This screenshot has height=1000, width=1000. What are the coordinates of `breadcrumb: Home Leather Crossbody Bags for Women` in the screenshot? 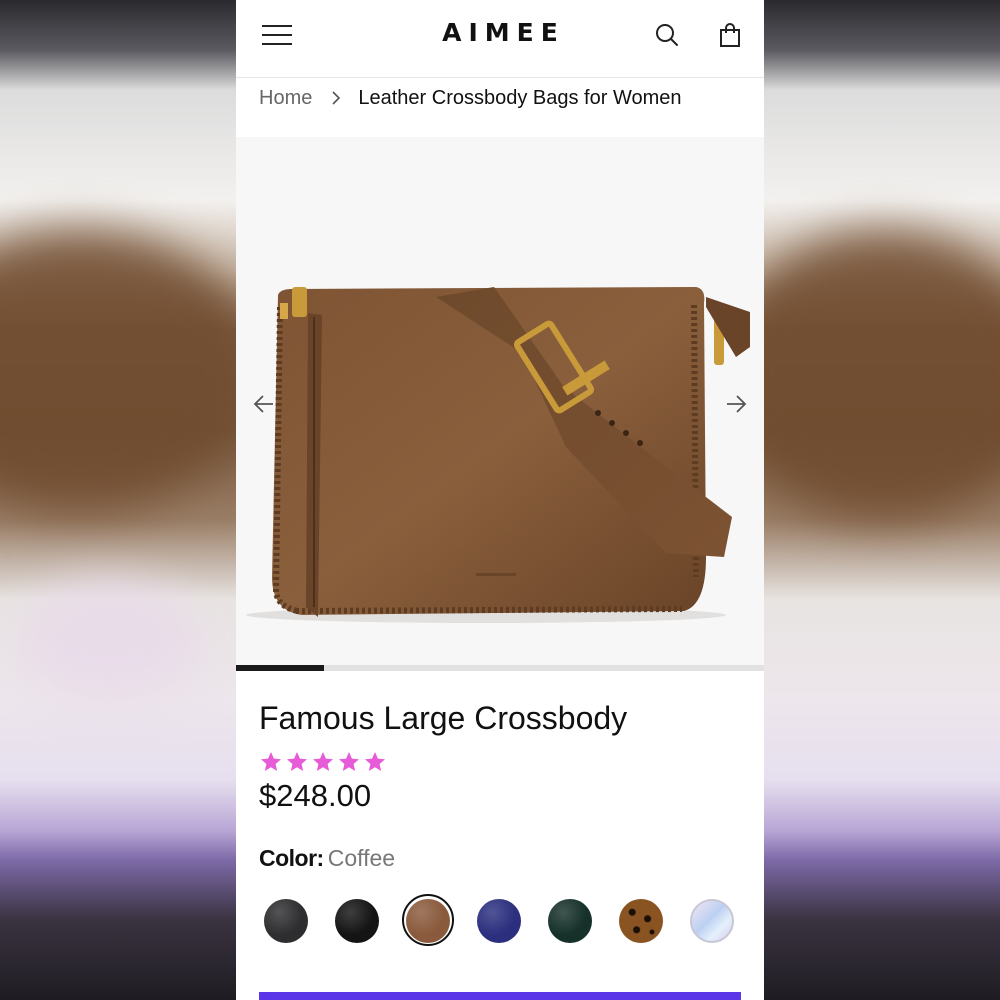 It's located at (470, 98).